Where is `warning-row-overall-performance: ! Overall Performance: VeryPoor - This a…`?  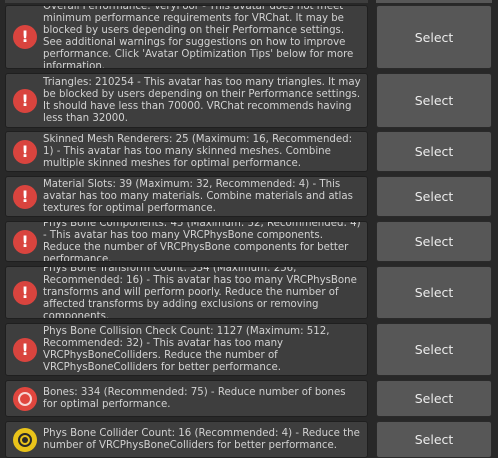
warning-row-overall-performance: ! Overall Performance: VeryPoor - This a… is located at coordinates (249, 37).